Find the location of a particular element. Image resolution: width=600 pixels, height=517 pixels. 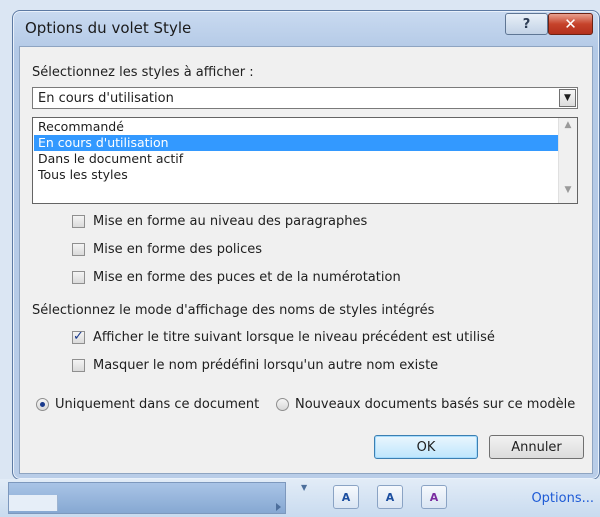

cancel-button: Annuler is located at coordinates (536, 447).